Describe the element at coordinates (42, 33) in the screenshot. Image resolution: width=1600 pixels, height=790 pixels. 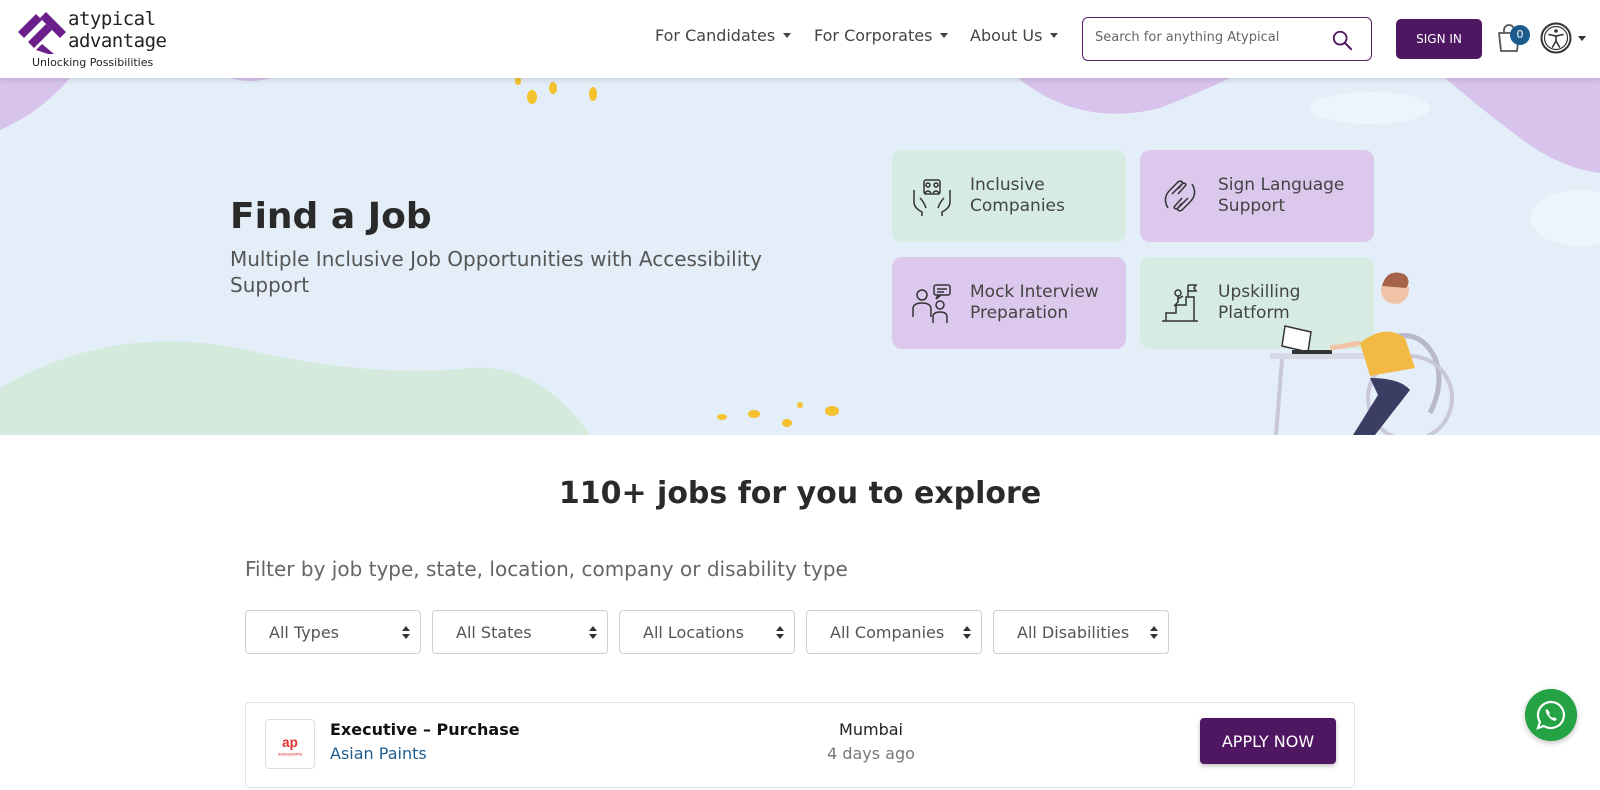
I see `logo-mark-icon` at that location.